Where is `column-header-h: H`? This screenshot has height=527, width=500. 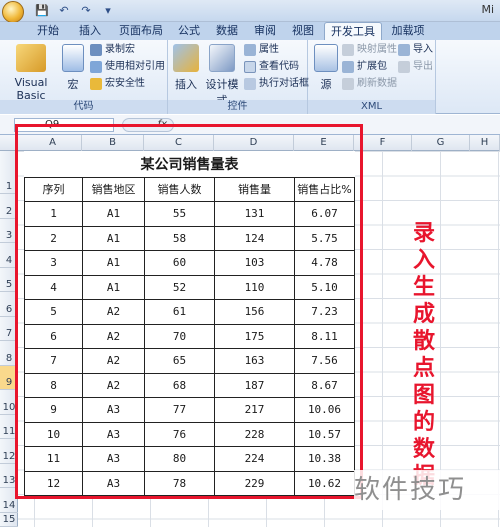
column-header-h: H is located at coordinates (485, 143).